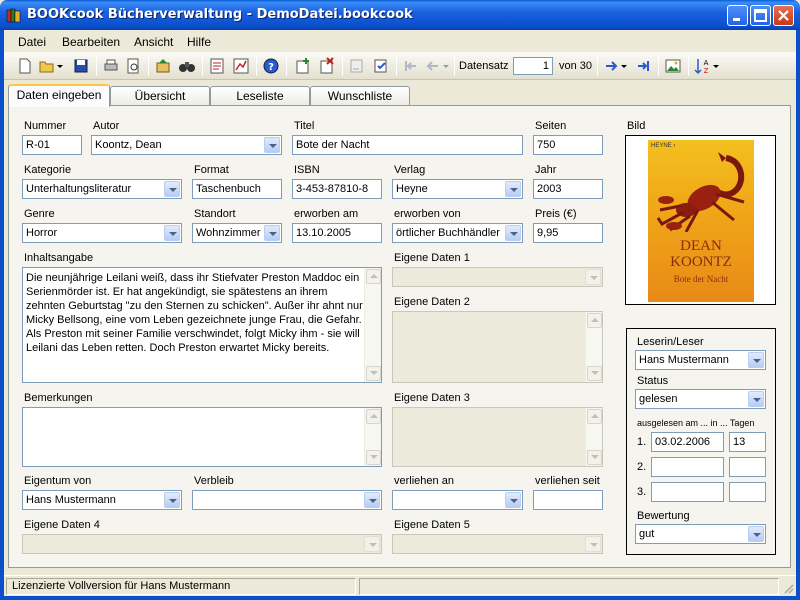  What do you see at coordinates (337, 189) in the screenshot?
I see `isbn-field: 3-453-87810-8` at bounding box center [337, 189].